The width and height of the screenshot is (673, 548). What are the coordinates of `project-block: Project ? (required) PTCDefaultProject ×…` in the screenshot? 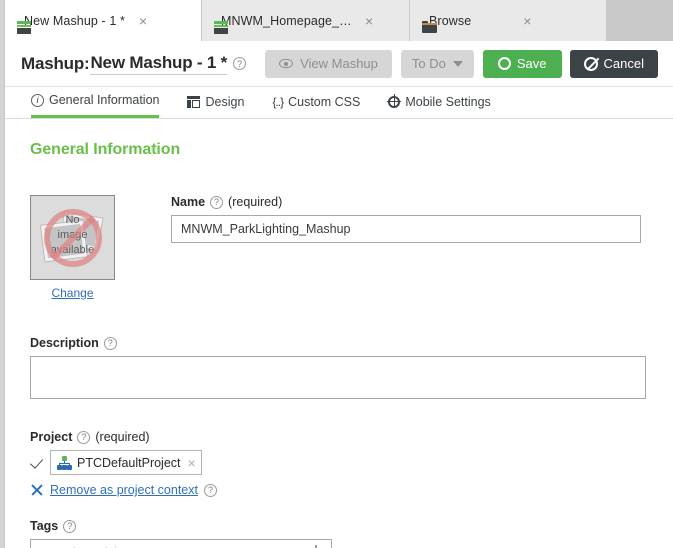 It's located at (351, 463).